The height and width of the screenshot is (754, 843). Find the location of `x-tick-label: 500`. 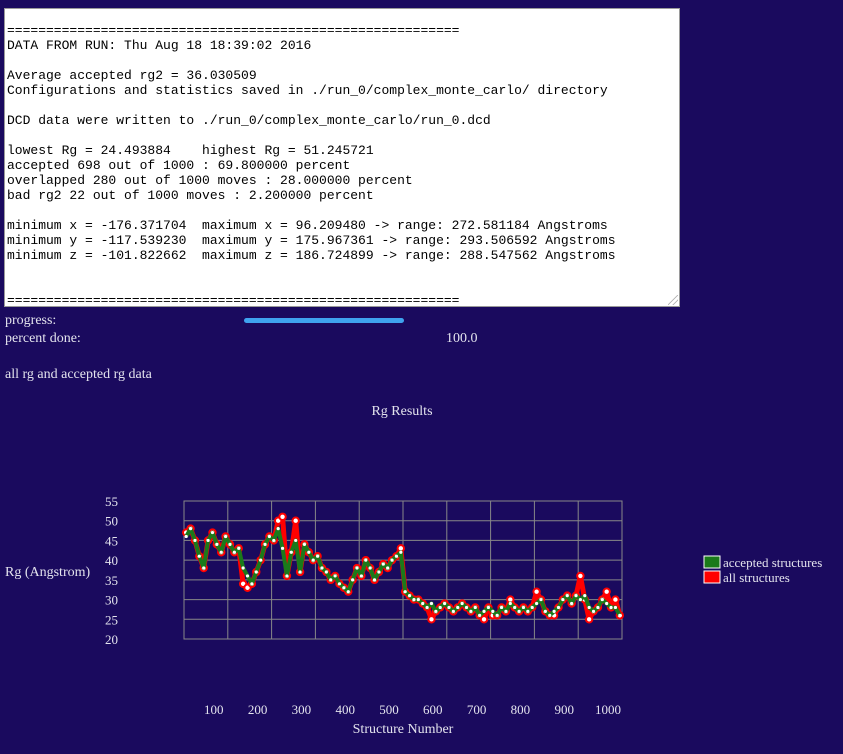

x-tick-label: 500 is located at coordinates (389, 709).